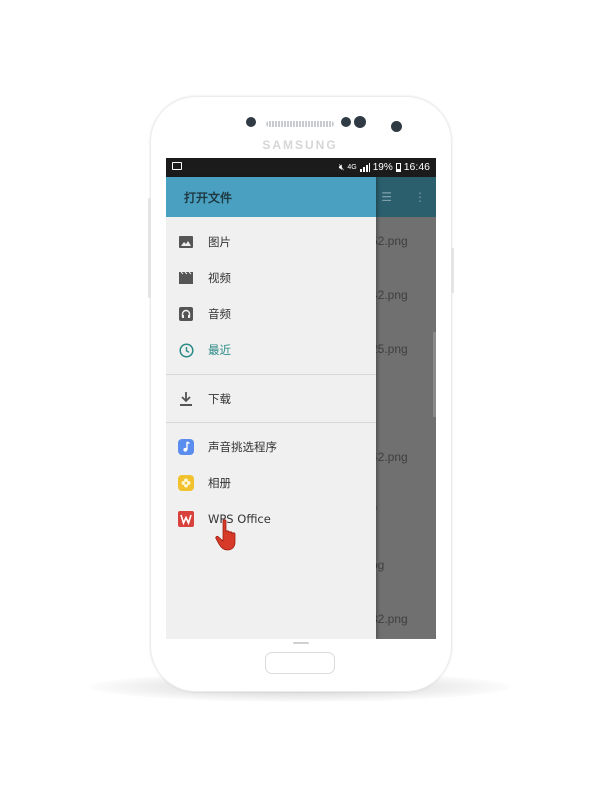 The width and height of the screenshot is (600, 800). I want to click on drawer-item-audio: 音频, so click(271, 314).